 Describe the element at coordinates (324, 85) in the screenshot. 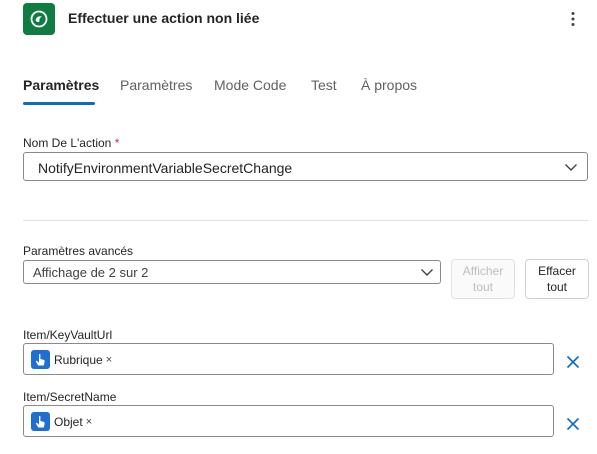

I see `tab-test: Test` at that location.